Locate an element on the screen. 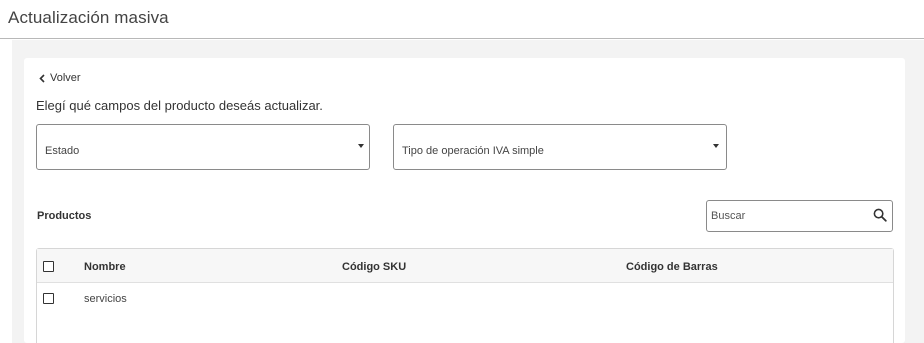 Image resolution: width=924 pixels, height=343 pixels. column-header-name: Nombre is located at coordinates (105, 267).